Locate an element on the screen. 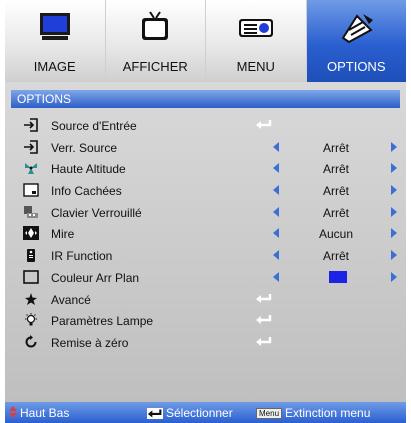 The image size is (411, 423). row-avance: Avancé is located at coordinates (205, 300).